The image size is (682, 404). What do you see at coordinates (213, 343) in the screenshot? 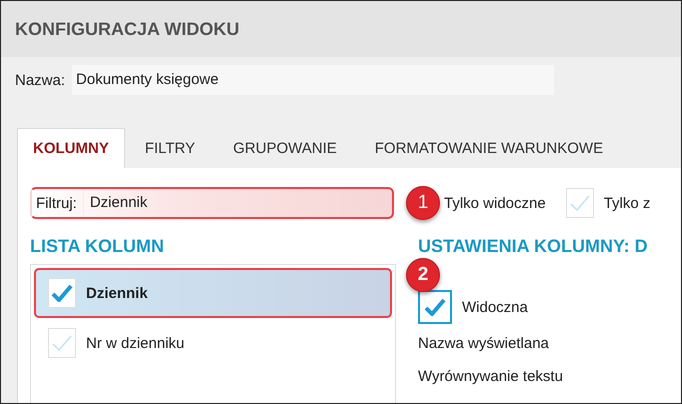
I see `column-item: Nr w dzienniku` at bounding box center [213, 343].